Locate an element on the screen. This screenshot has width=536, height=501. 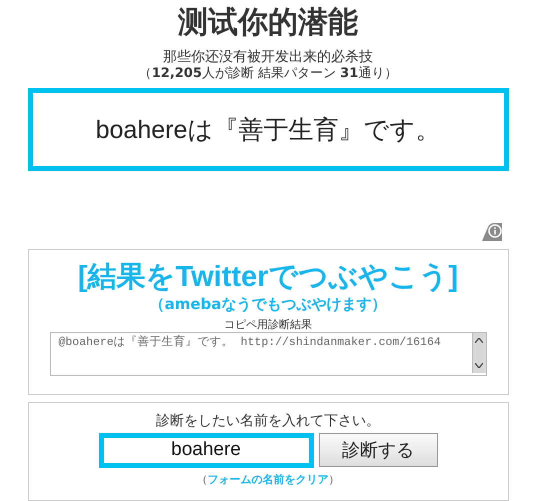
result-box: boahereは『善于生育』です。 is located at coordinates (268, 129).